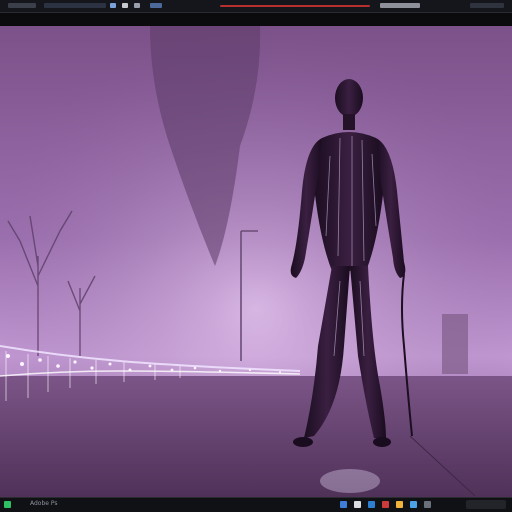  What do you see at coordinates (44, 503) in the screenshot?
I see `taskbar-app-label: Adobe Ps` at bounding box center [44, 503].